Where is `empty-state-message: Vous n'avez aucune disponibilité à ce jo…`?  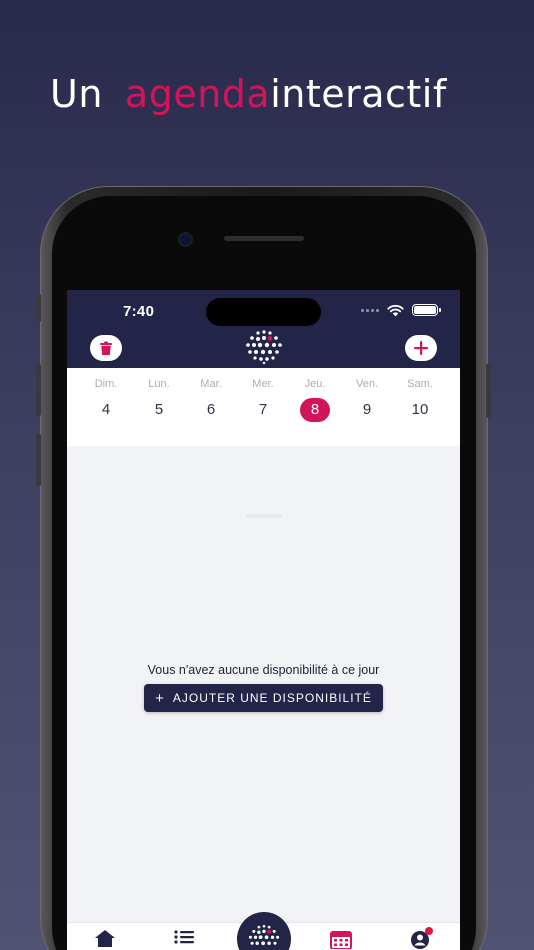
empty-state-message: Vous n'avez aucune disponibilité à ce jo… is located at coordinates (263, 670).